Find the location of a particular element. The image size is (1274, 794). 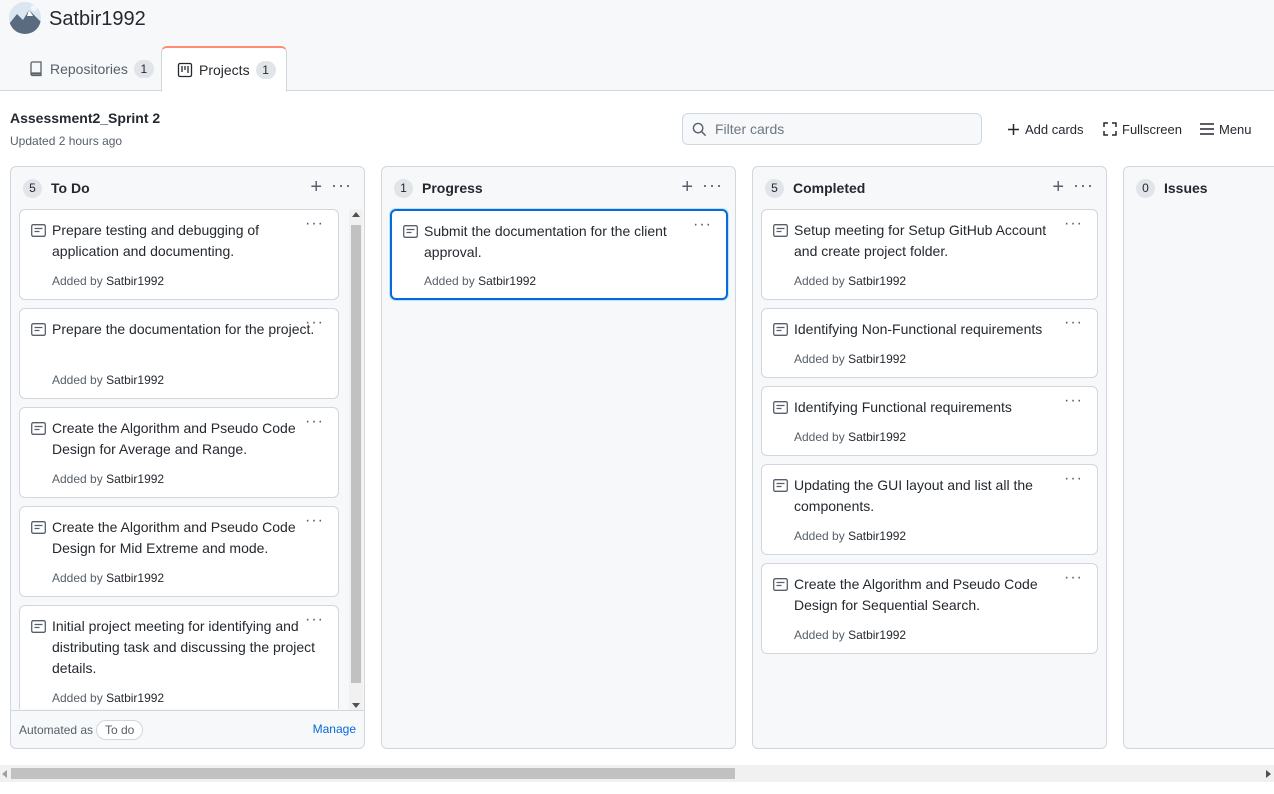

column-header: 5 Completed + ··· is located at coordinates (929, 188).